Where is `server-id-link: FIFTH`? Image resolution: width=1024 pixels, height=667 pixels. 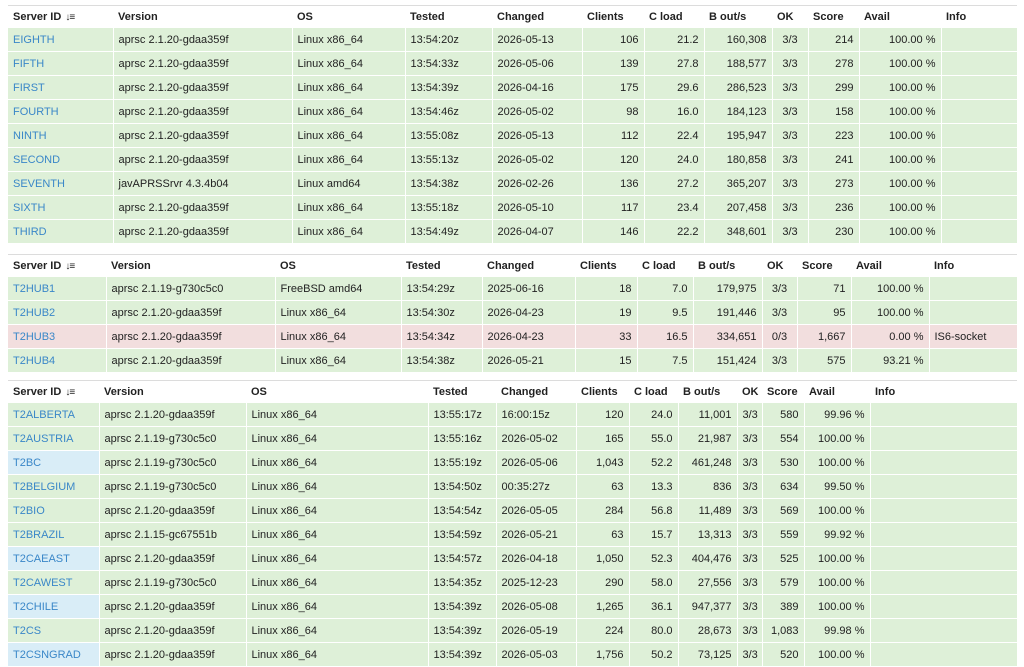
server-id-link: FIFTH is located at coordinates (61, 63).